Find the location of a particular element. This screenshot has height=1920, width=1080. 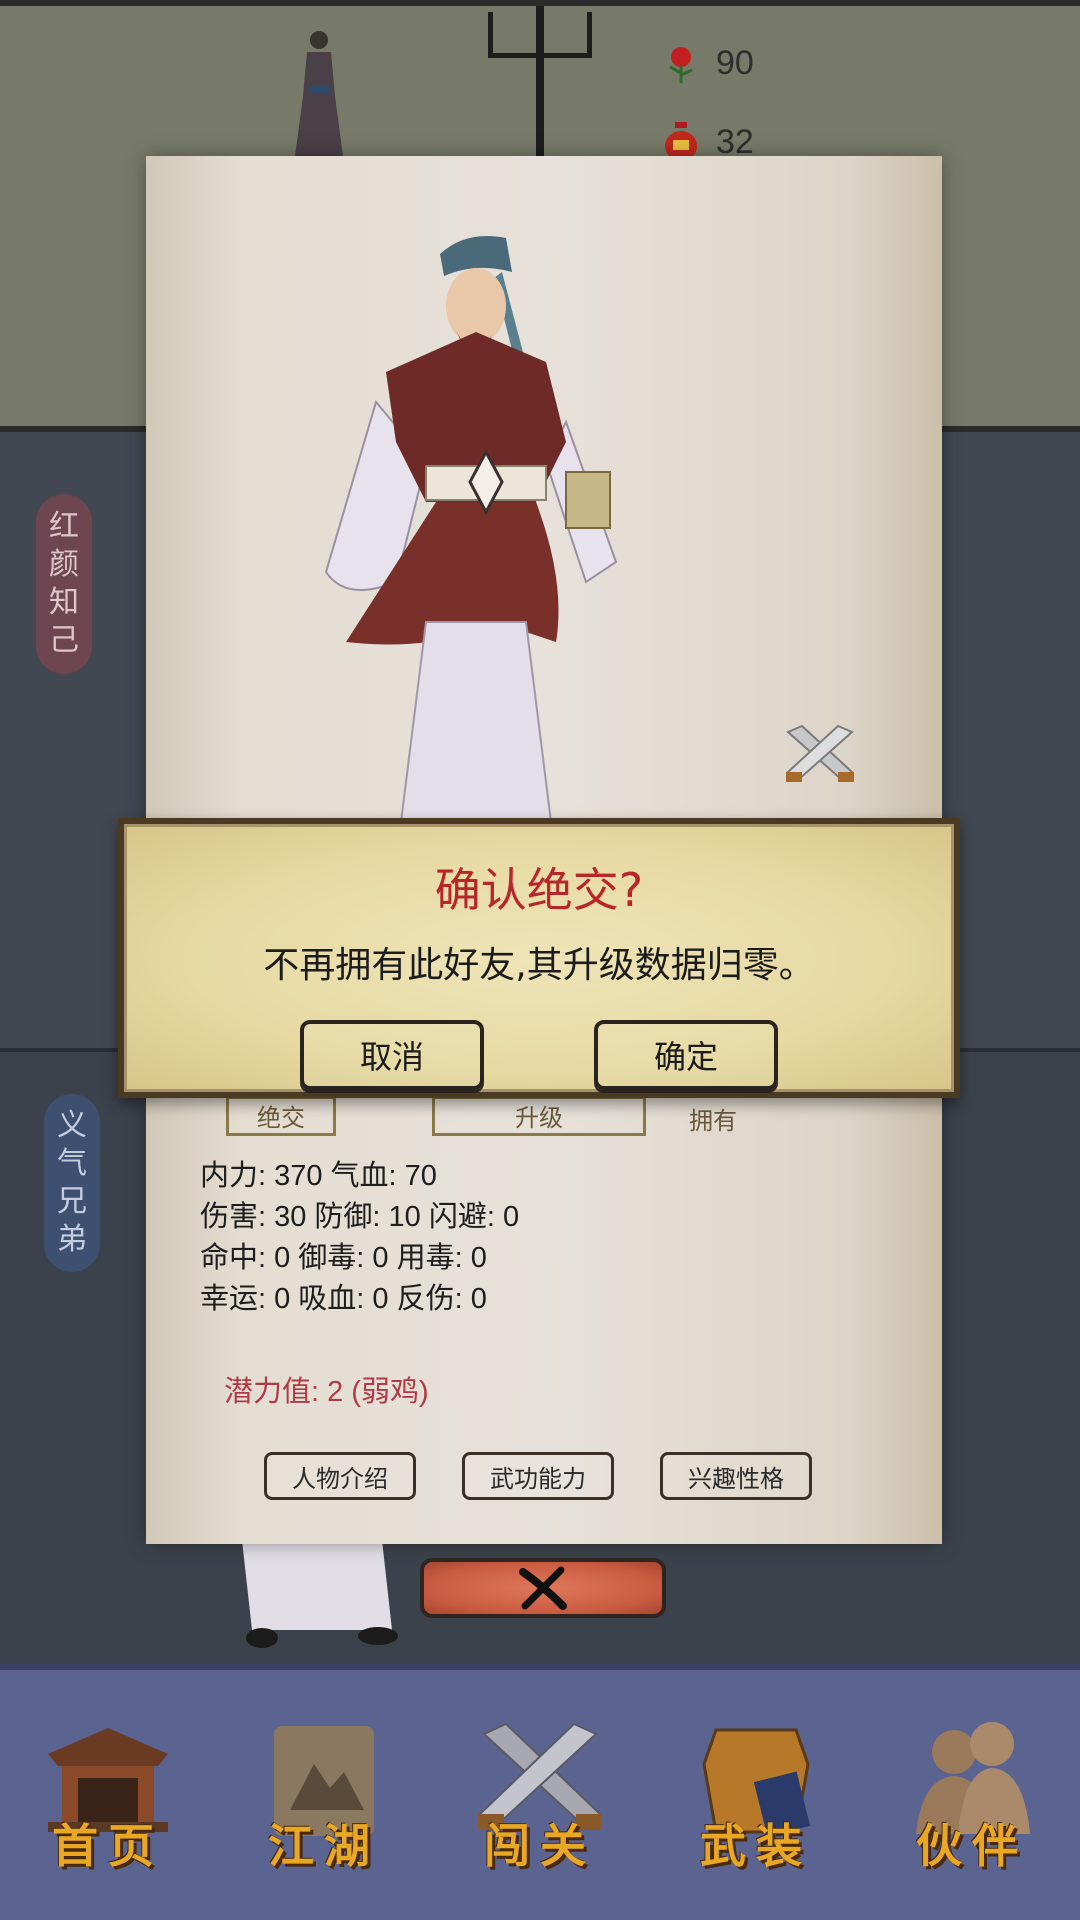

close-icon is located at coordinates (543, 1588).